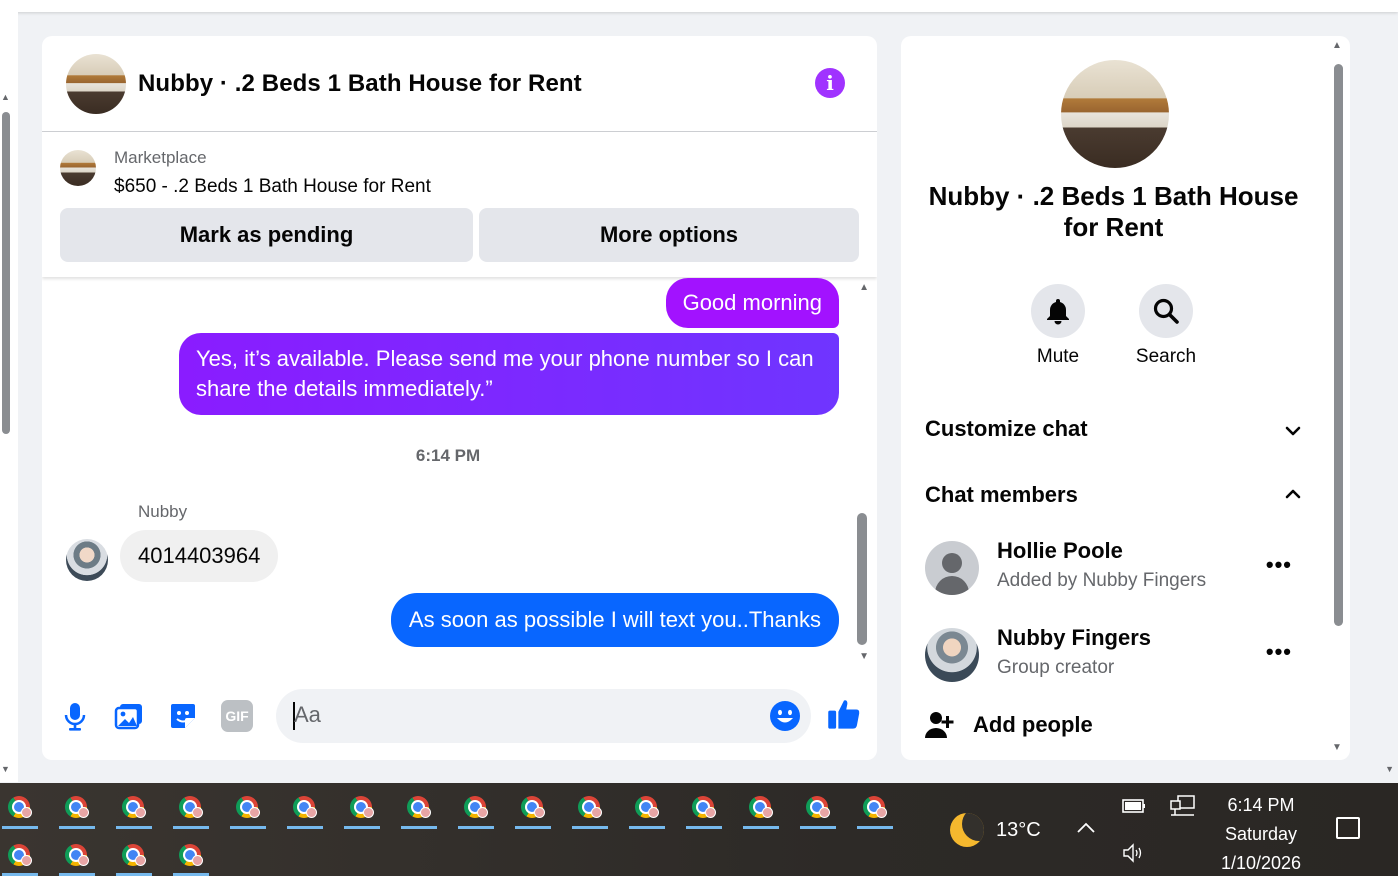 This screenshot has width=1398, height=876. Describe the element at coordinates (78, 168) in the screenshot. I see `listing-thumbnail` at that location.